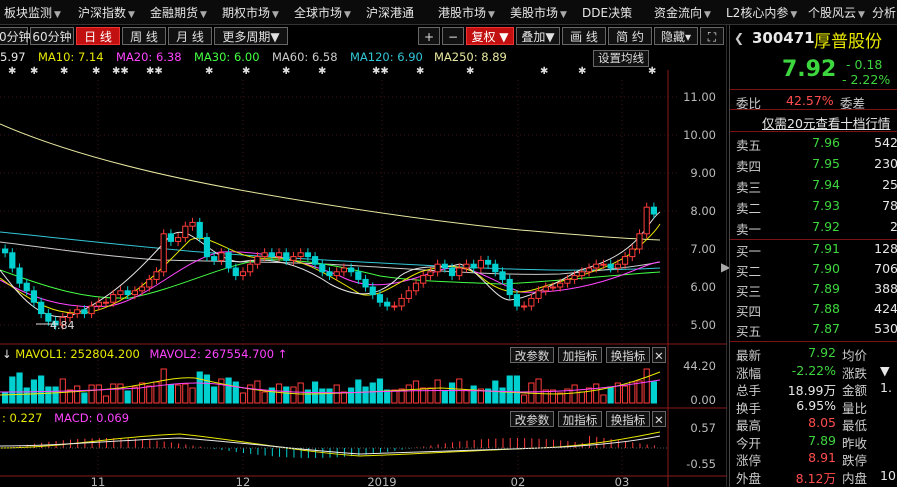 The height and width of the screenshot is (487, 897). I want to click on chevron-down-icon: ▼, so click(861, 15).